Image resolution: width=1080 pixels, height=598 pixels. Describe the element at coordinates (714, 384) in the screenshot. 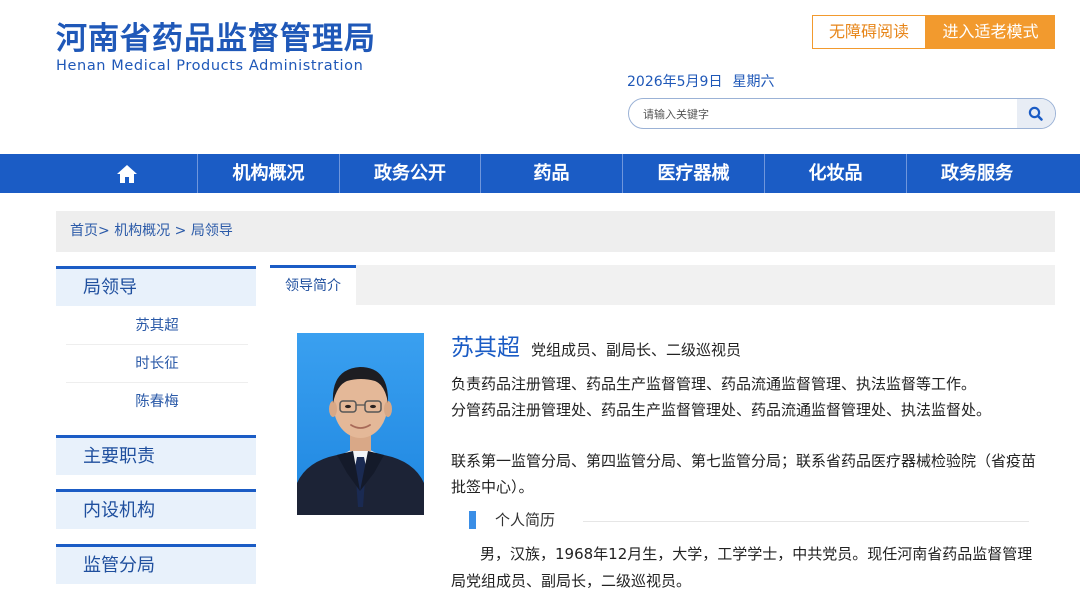

I see `leader-duty-responsibility: 负责药品注册管理、药品生产监督管理、药品流通监督管理、执法监督等工作。` at that location.